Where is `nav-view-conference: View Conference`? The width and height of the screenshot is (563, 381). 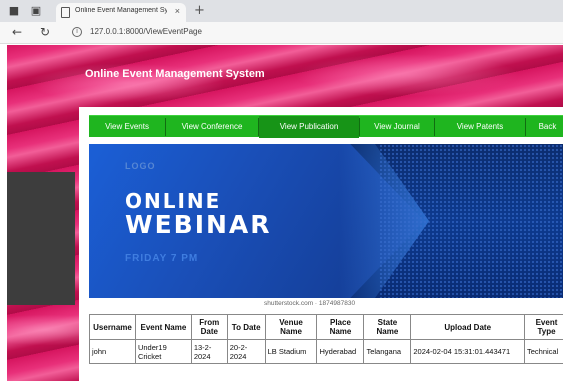 nav-view-conference: View Conference is located at coordinates (212, 127).